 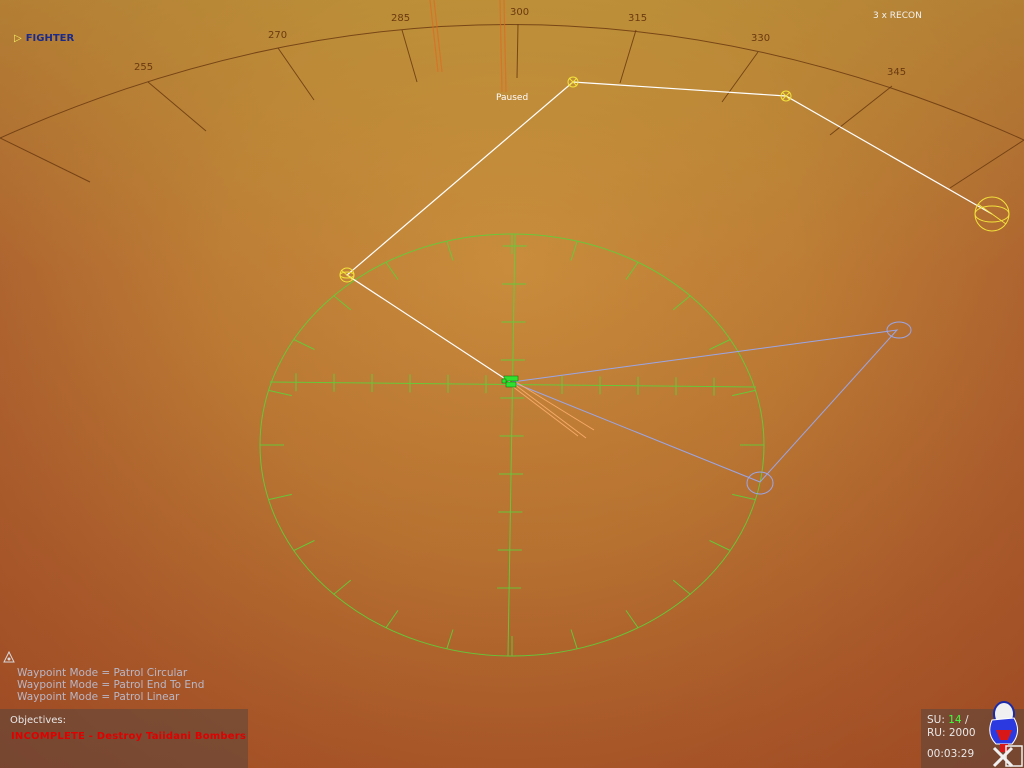 What do you see at coordinates (760, 38) in the screenshot?
I see `heading-tick-label: 330` at bounding box center [760, 38].